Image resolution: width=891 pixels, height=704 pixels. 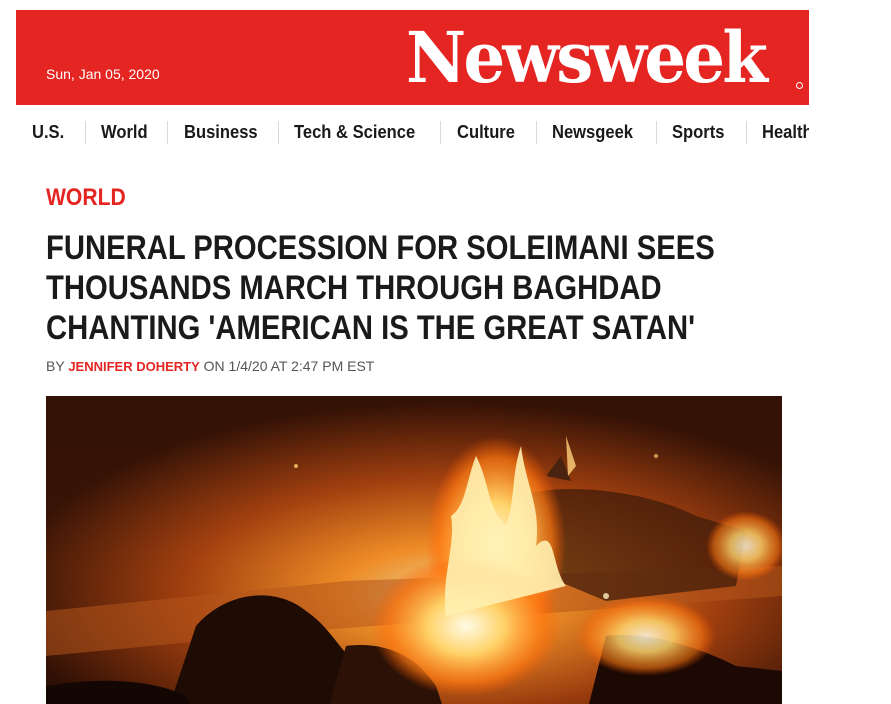 I want to click on nav-item-world: World, so click(x=124, y=132).